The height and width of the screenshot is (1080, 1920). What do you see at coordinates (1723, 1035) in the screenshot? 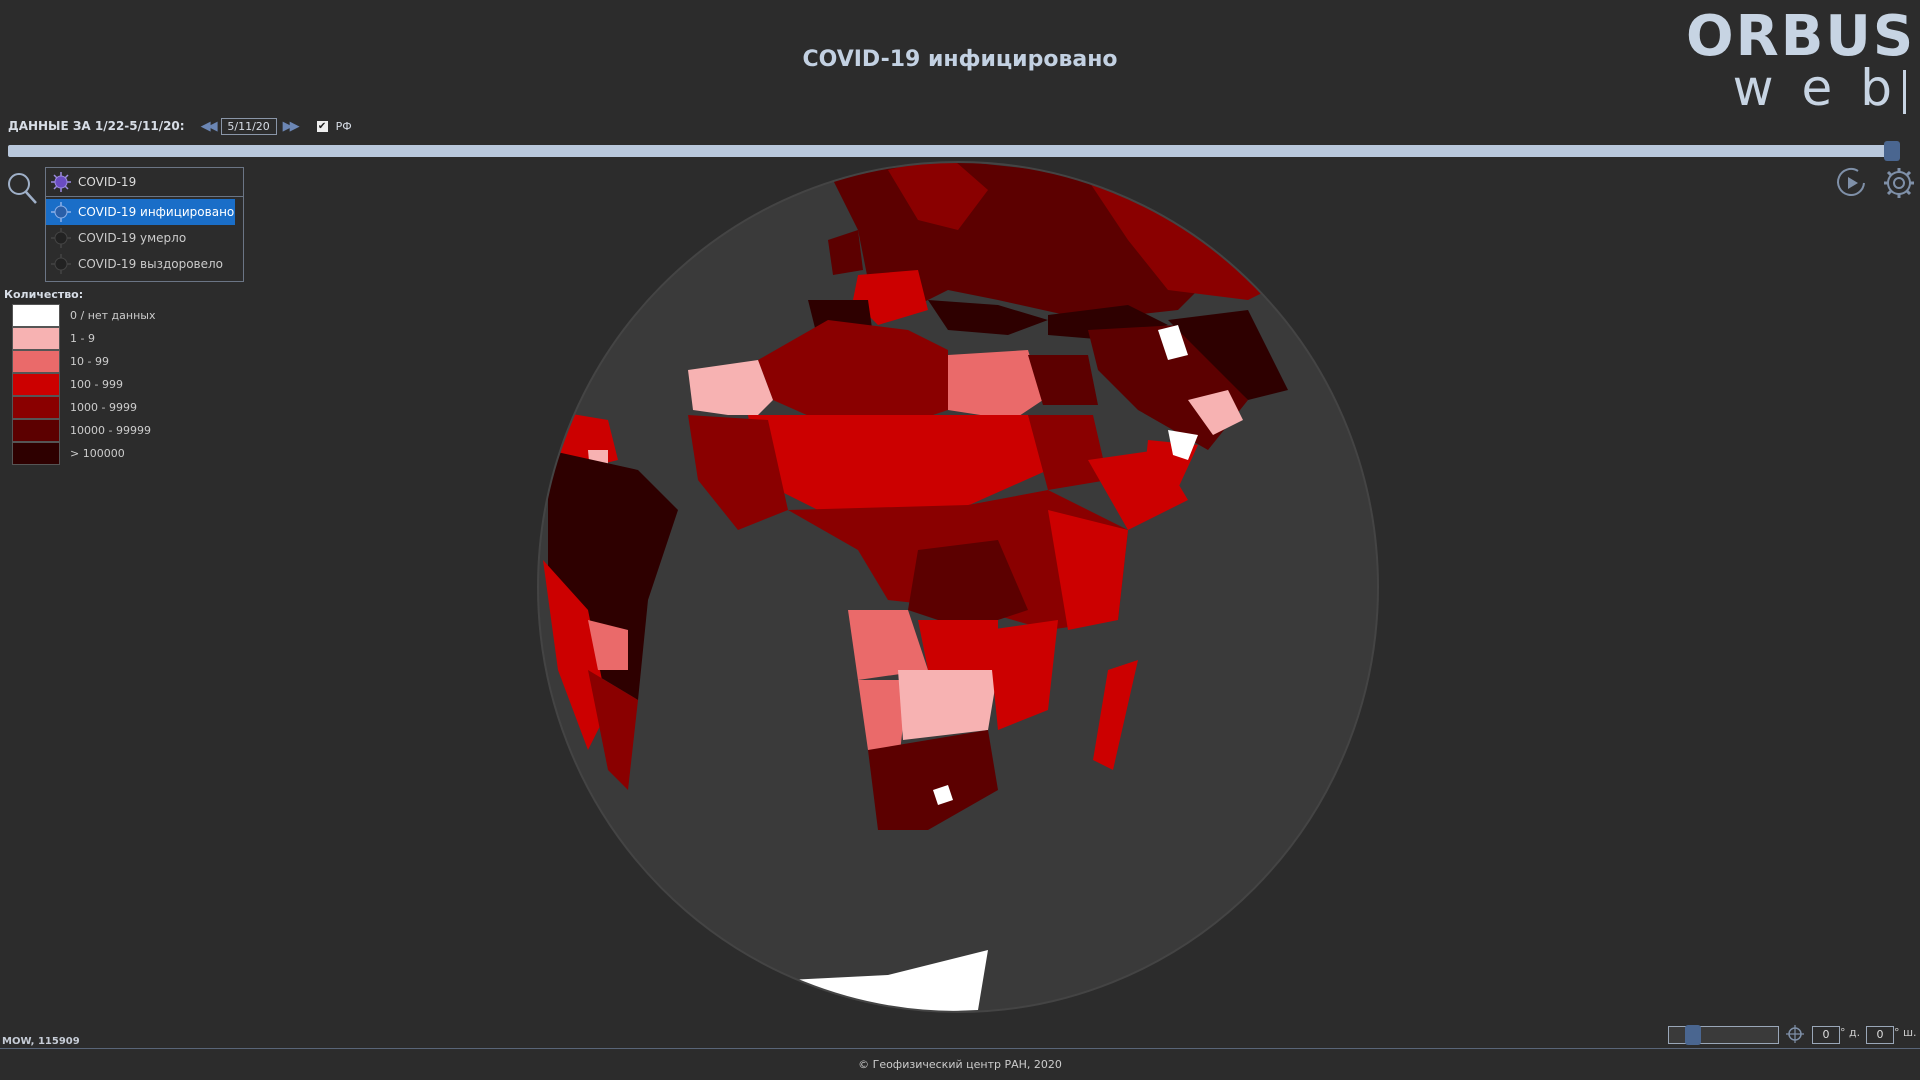
I see `zoom-slider` at bounding box center [1723, 1035].